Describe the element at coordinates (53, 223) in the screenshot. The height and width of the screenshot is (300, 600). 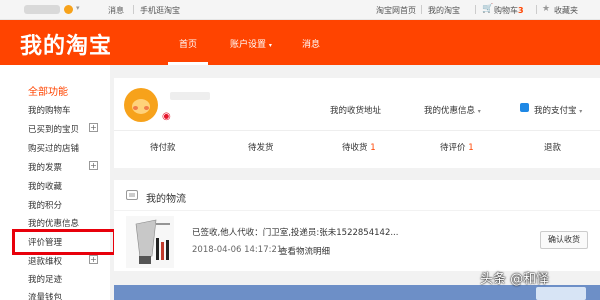
I see `sidebar-item-coupons: 我的优惠信息` at that location.